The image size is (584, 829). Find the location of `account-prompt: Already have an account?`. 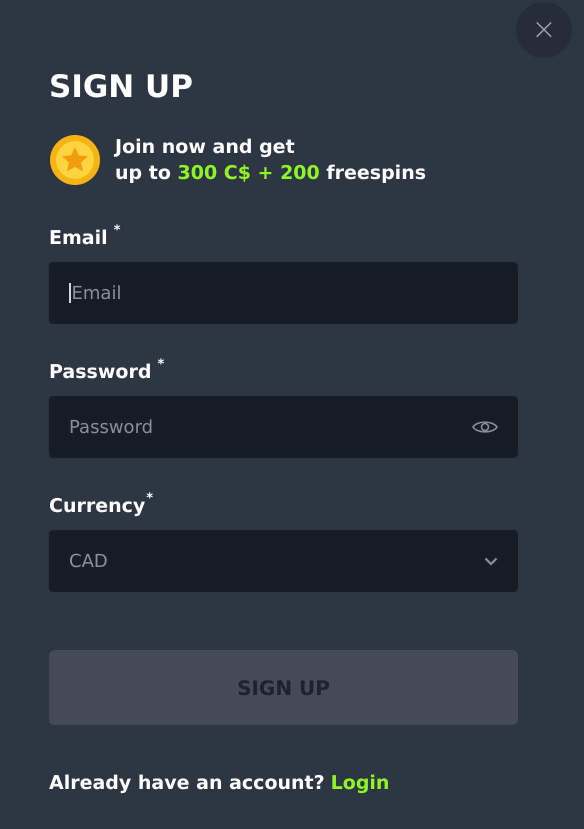

account-prompt: Already have an account? is located at coordinates (187, 783).